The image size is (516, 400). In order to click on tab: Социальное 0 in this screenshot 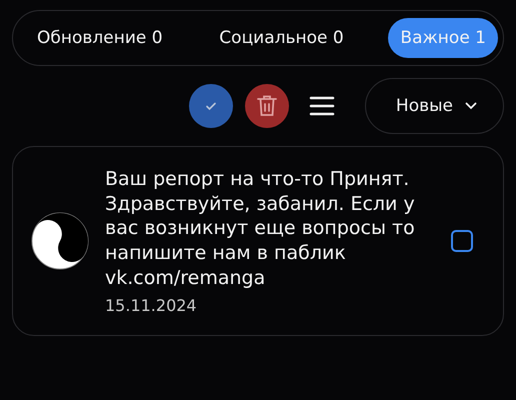, I will do `click(281, 38)`.